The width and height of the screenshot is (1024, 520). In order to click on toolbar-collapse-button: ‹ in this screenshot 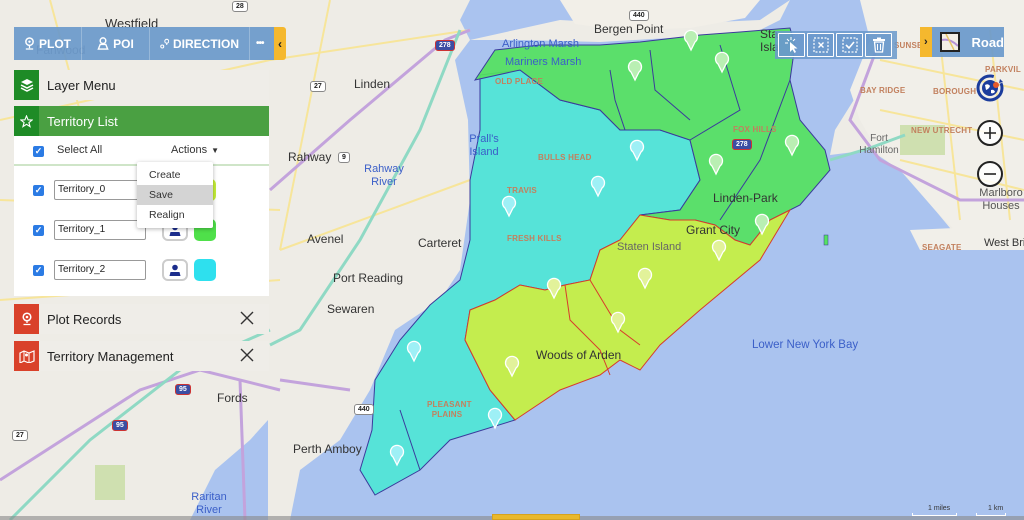, I will do `click(280, 43)`.